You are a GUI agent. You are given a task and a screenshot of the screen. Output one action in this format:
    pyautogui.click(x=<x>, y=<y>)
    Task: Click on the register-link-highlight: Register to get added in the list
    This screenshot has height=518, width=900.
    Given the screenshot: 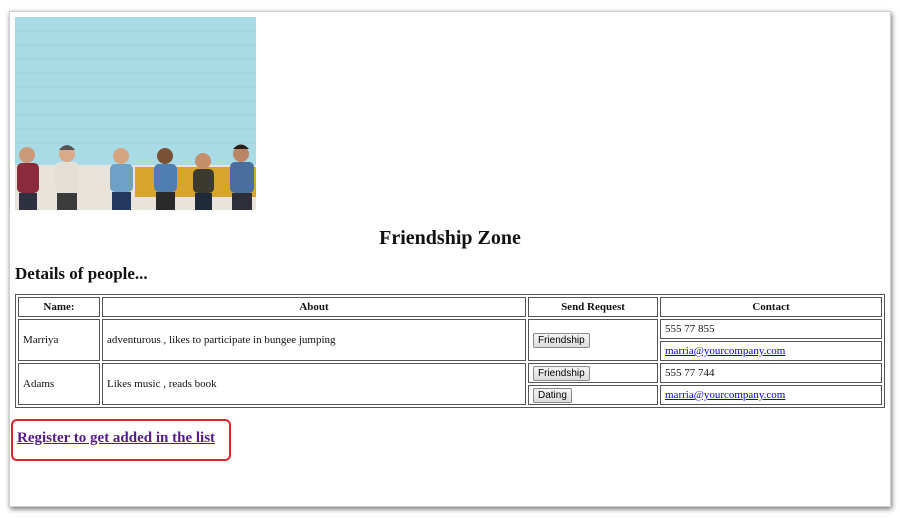 What is the action you would take?
    pyautogui.click(x=121, y=440)
    